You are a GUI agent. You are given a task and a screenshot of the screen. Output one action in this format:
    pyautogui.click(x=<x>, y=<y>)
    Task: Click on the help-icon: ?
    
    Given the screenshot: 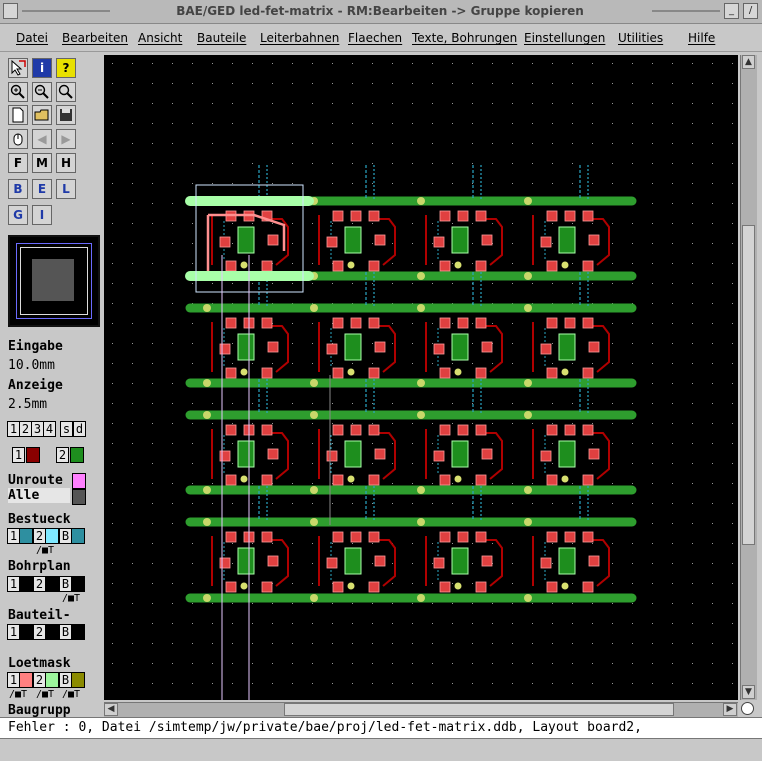 What is the action you would take?
    pyautogui.click(x=66, y=68)
    